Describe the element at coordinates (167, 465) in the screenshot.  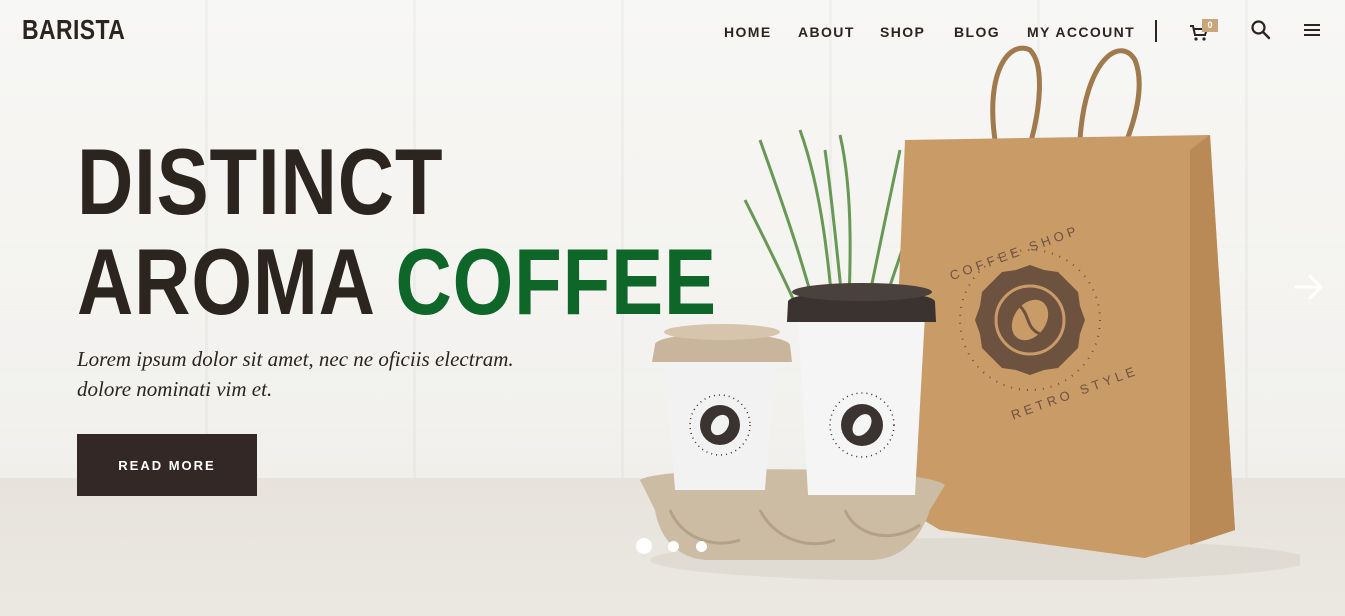
I see `read-more-button: READ MORE` at that location.